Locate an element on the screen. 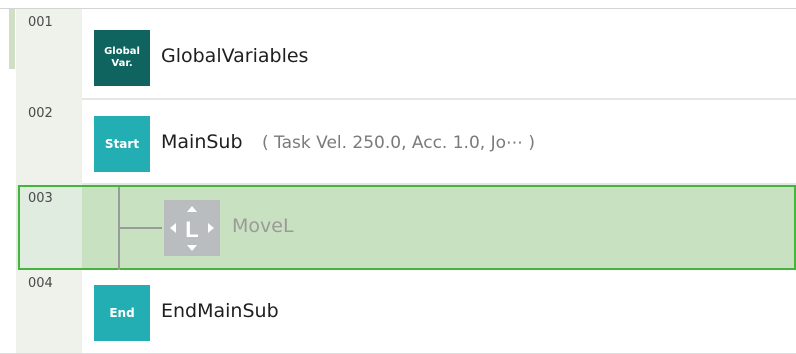  end-badge-icon: End is located at coordinates (122, 313).